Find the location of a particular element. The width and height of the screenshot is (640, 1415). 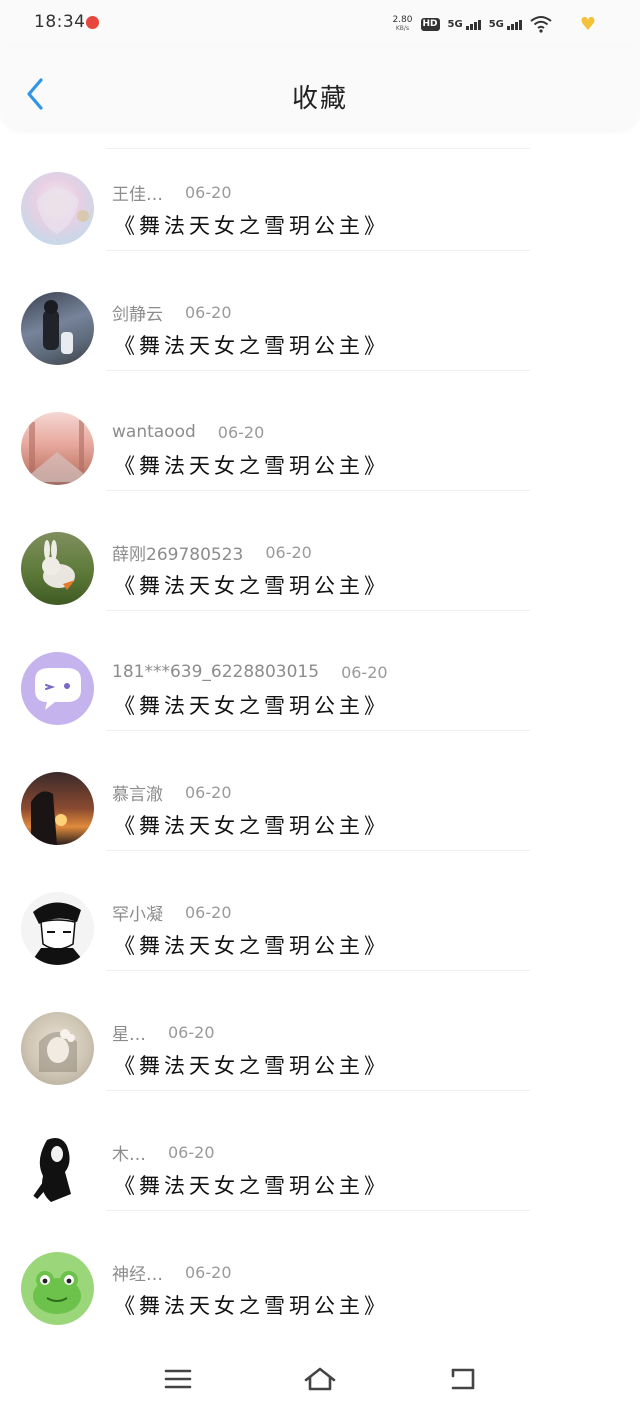

wifi-icon is located at coordinates (541, 24).